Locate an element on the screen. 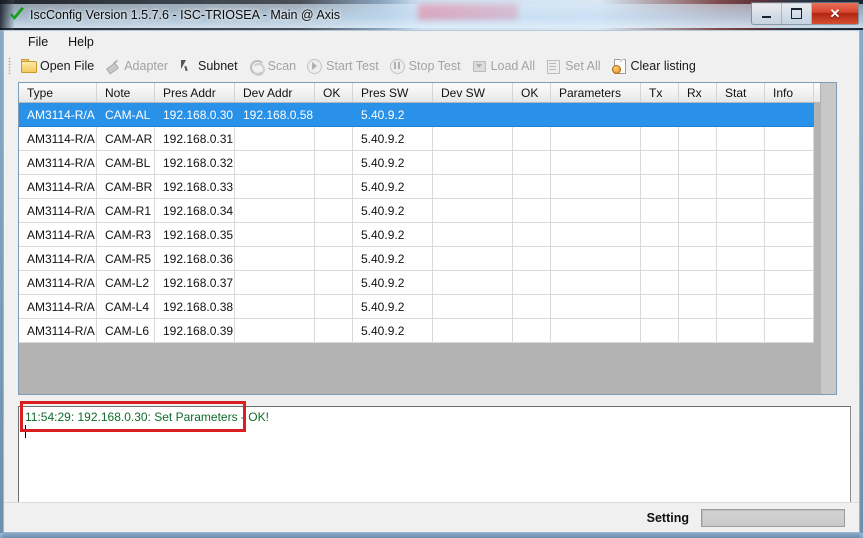  table-row: AM3114-R/A CAM-BR 192.168.0.33 5.40.9.2 is located at coordinates (427, 187).